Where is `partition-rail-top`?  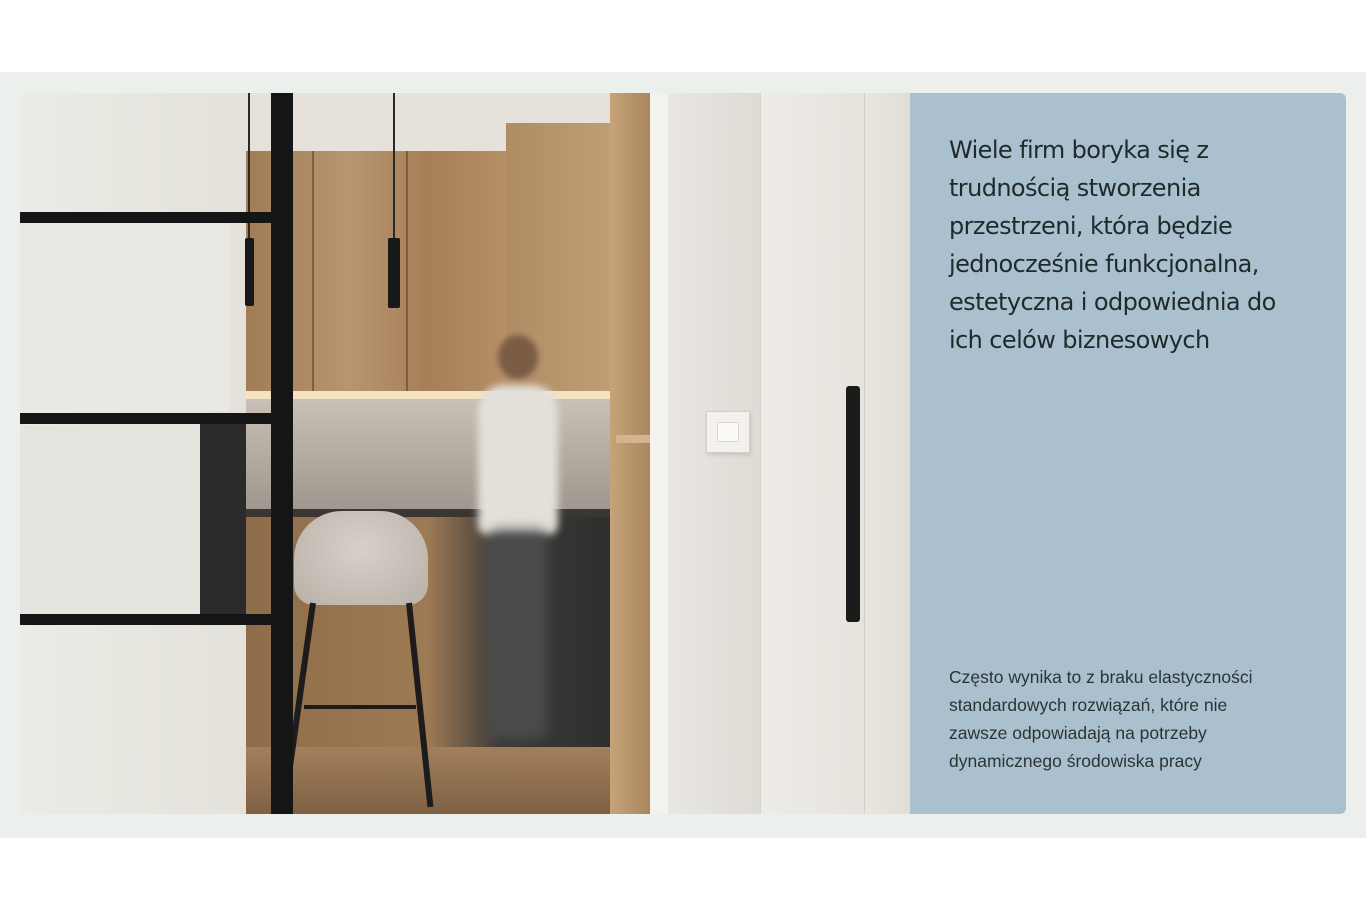 partition-rail-top is located at coordinates (156, 217).